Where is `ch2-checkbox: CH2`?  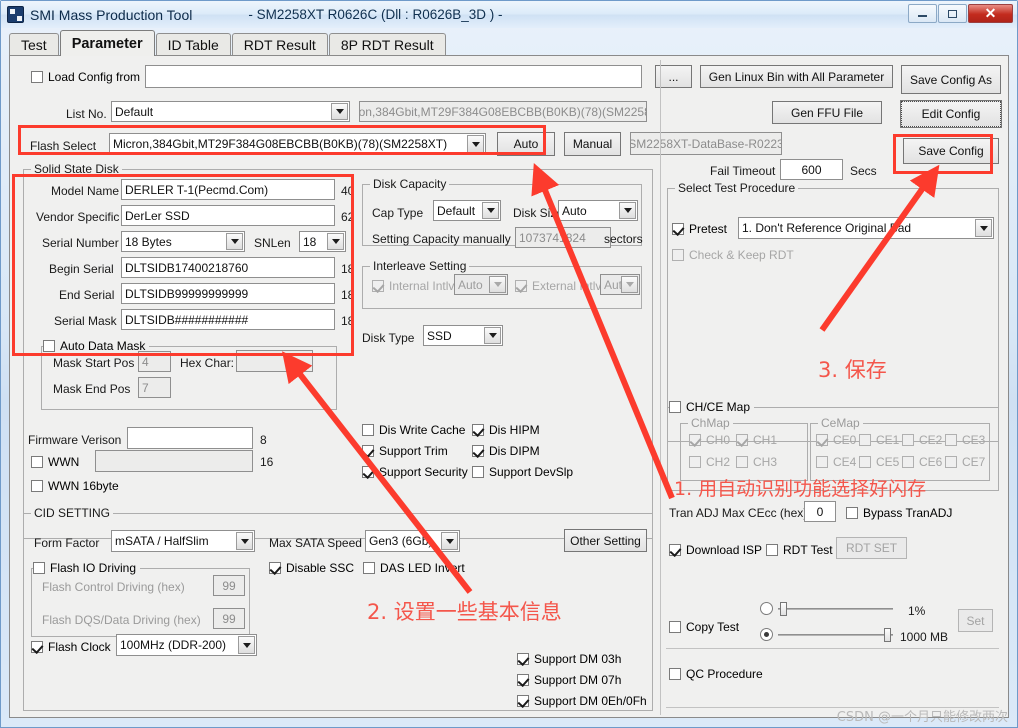 ch2-checkbox: CH2 is located at coordinates (709, 462).